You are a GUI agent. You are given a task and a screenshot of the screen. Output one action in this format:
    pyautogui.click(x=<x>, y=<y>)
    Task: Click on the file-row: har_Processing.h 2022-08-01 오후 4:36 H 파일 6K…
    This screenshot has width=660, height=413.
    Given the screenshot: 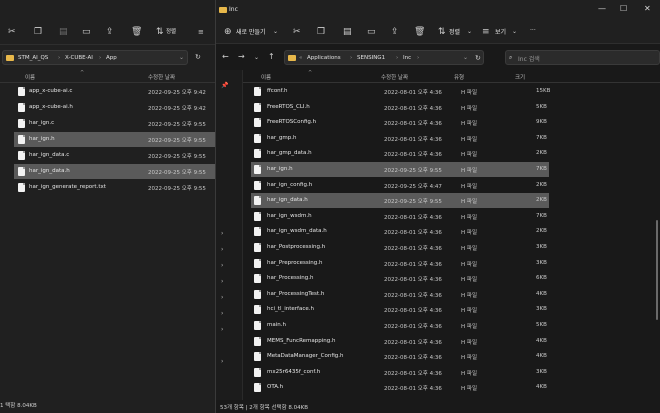 What is the action you would take?
    pyautogui.click(x=400, y=278)
    